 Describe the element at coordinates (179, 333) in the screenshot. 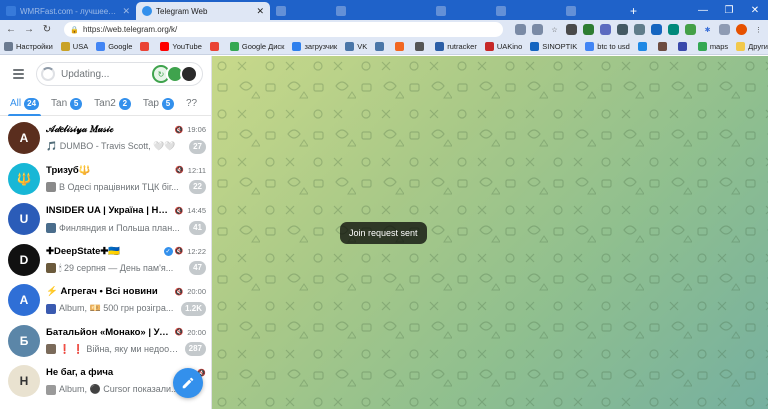

I see `muted-icon: 🔇` at that location.